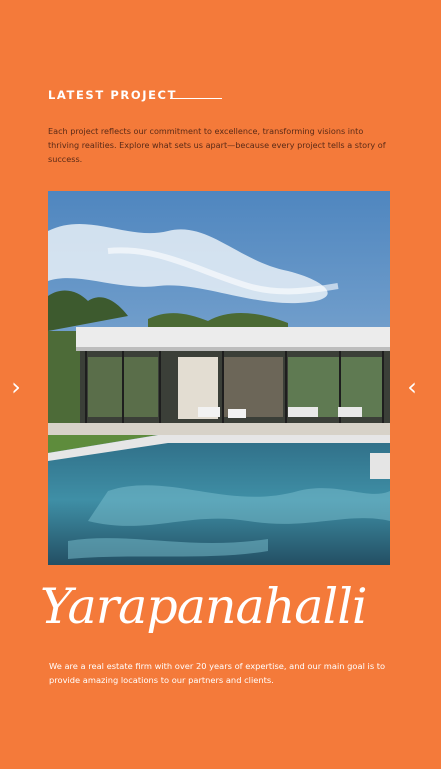 This screenshot has width=441, height=769. Describe the element at coordinates (113, 95) in the screenshot. I see `section-title: LATEST PROJECT` at that location.